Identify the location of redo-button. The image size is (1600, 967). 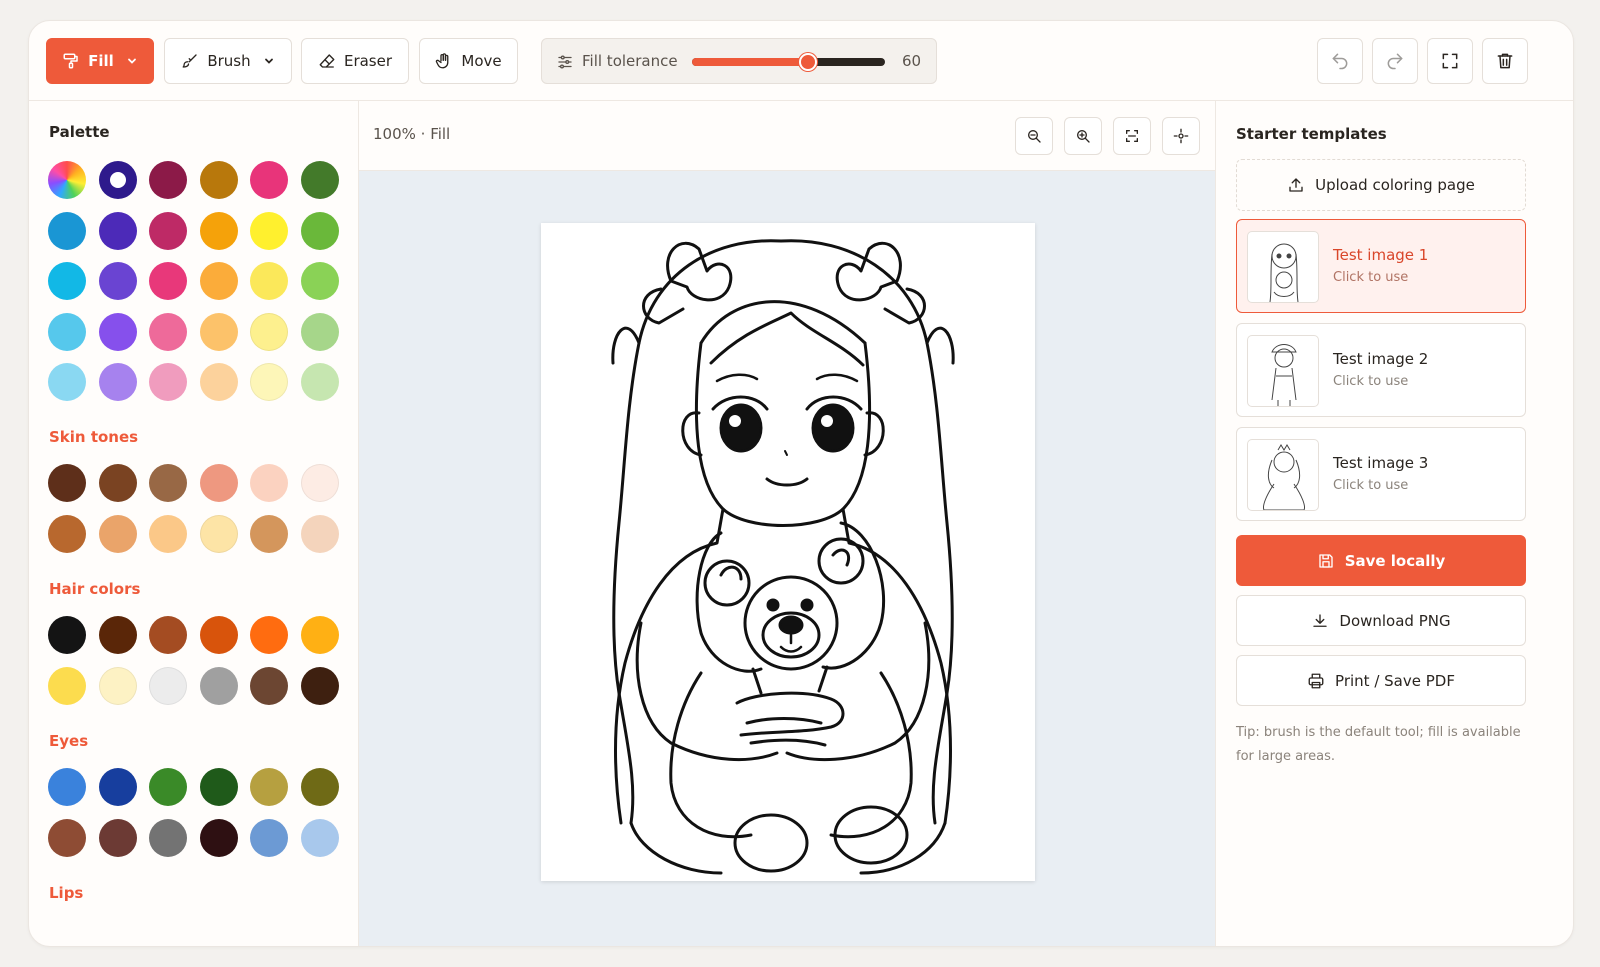
(1395, 61).